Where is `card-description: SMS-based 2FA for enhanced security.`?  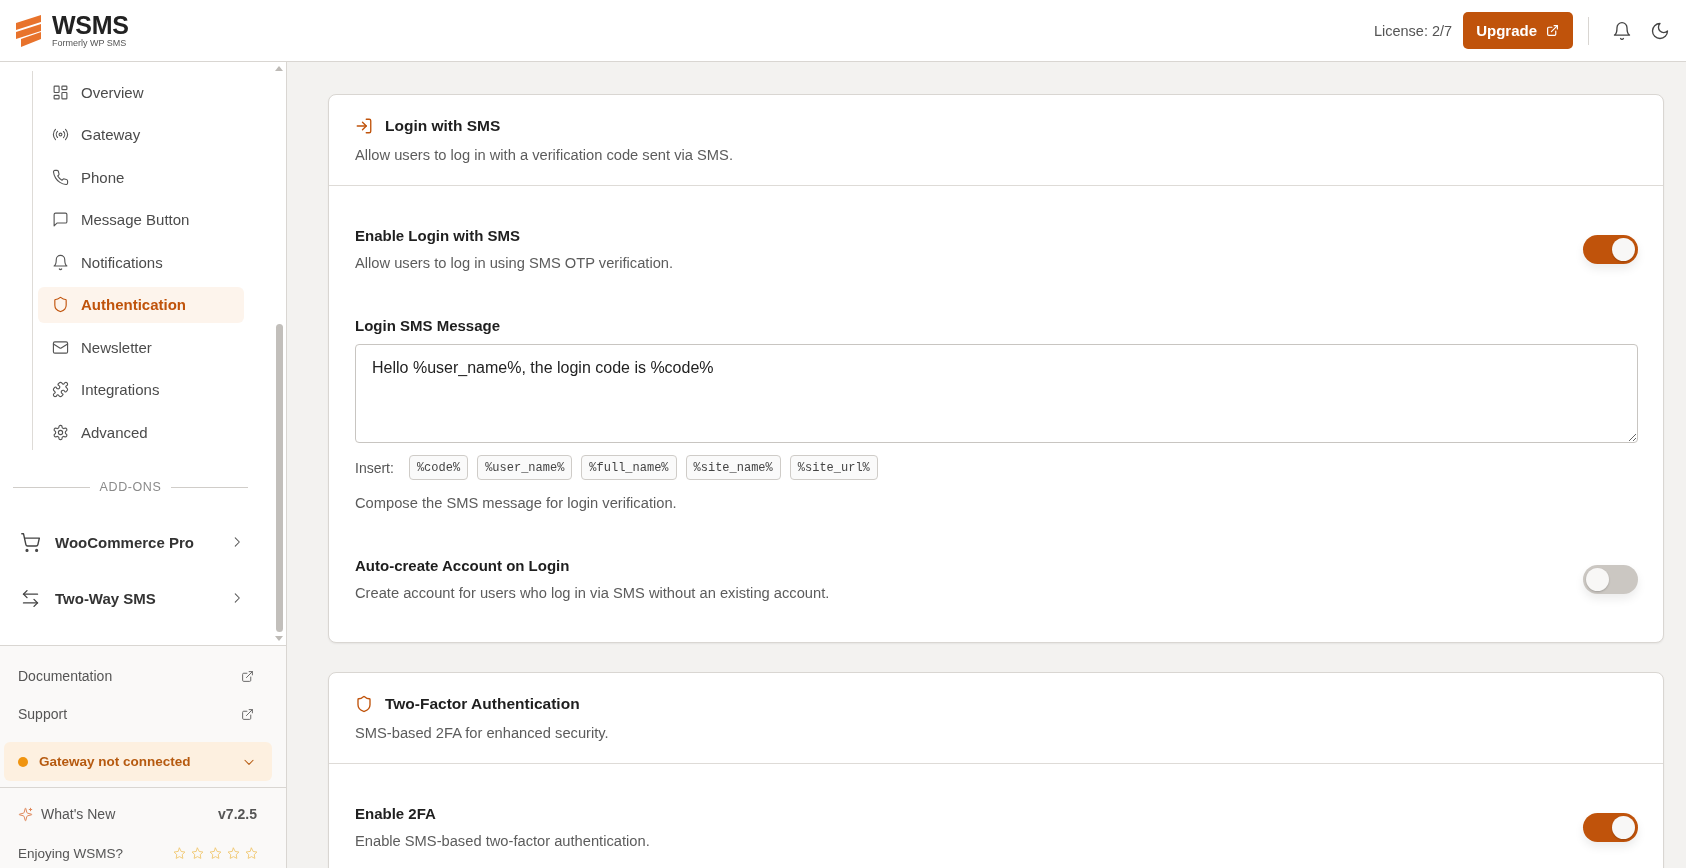
card-description: SMS-based 2FA for enhanced security. is located at coordinates (482, 733).